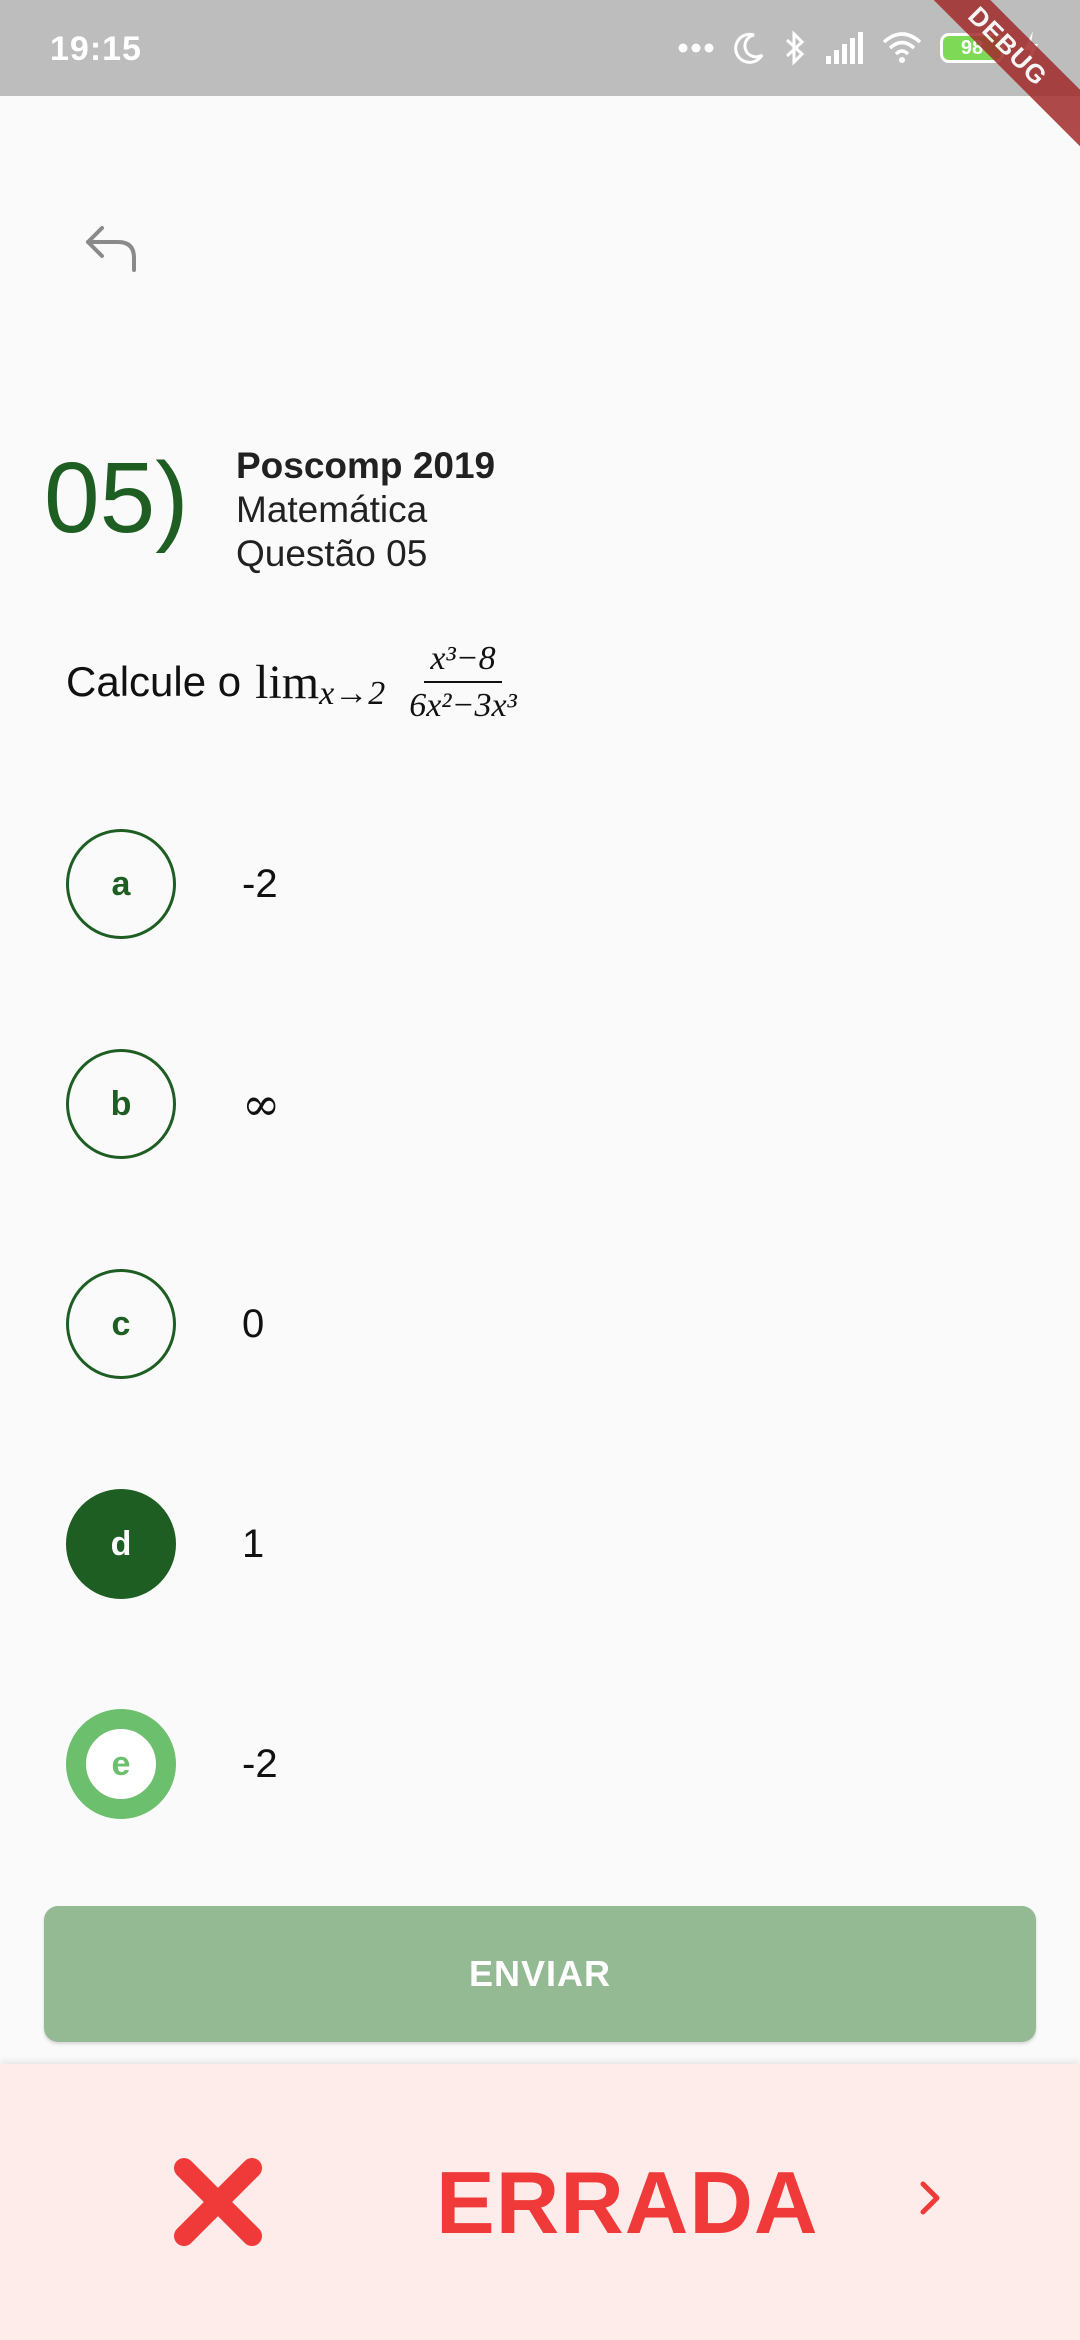 Image resolution: width=1080 pixels, height=2340 pixels. Describe the element at coordinates (902, 48) in the screenshot. I see `wifi-icon` at that location.